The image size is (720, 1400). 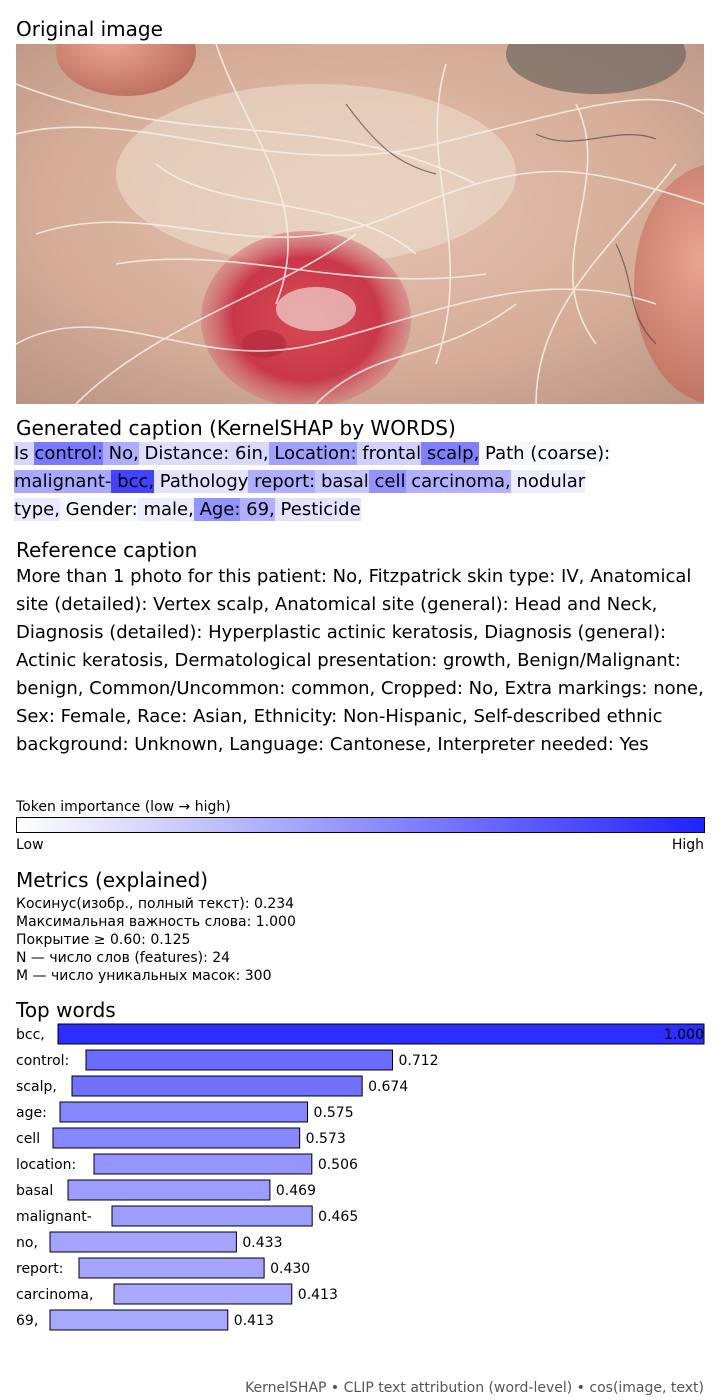 I want to click on caption-token: nodular, so click(x=548, y=481).